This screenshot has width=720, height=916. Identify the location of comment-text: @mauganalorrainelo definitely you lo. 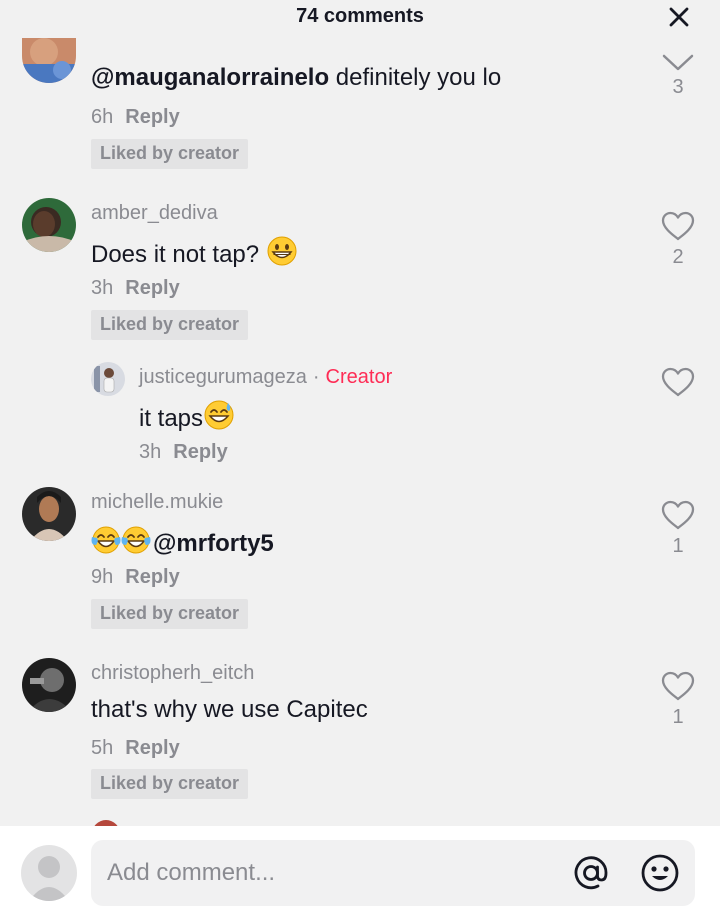
(296, 78).